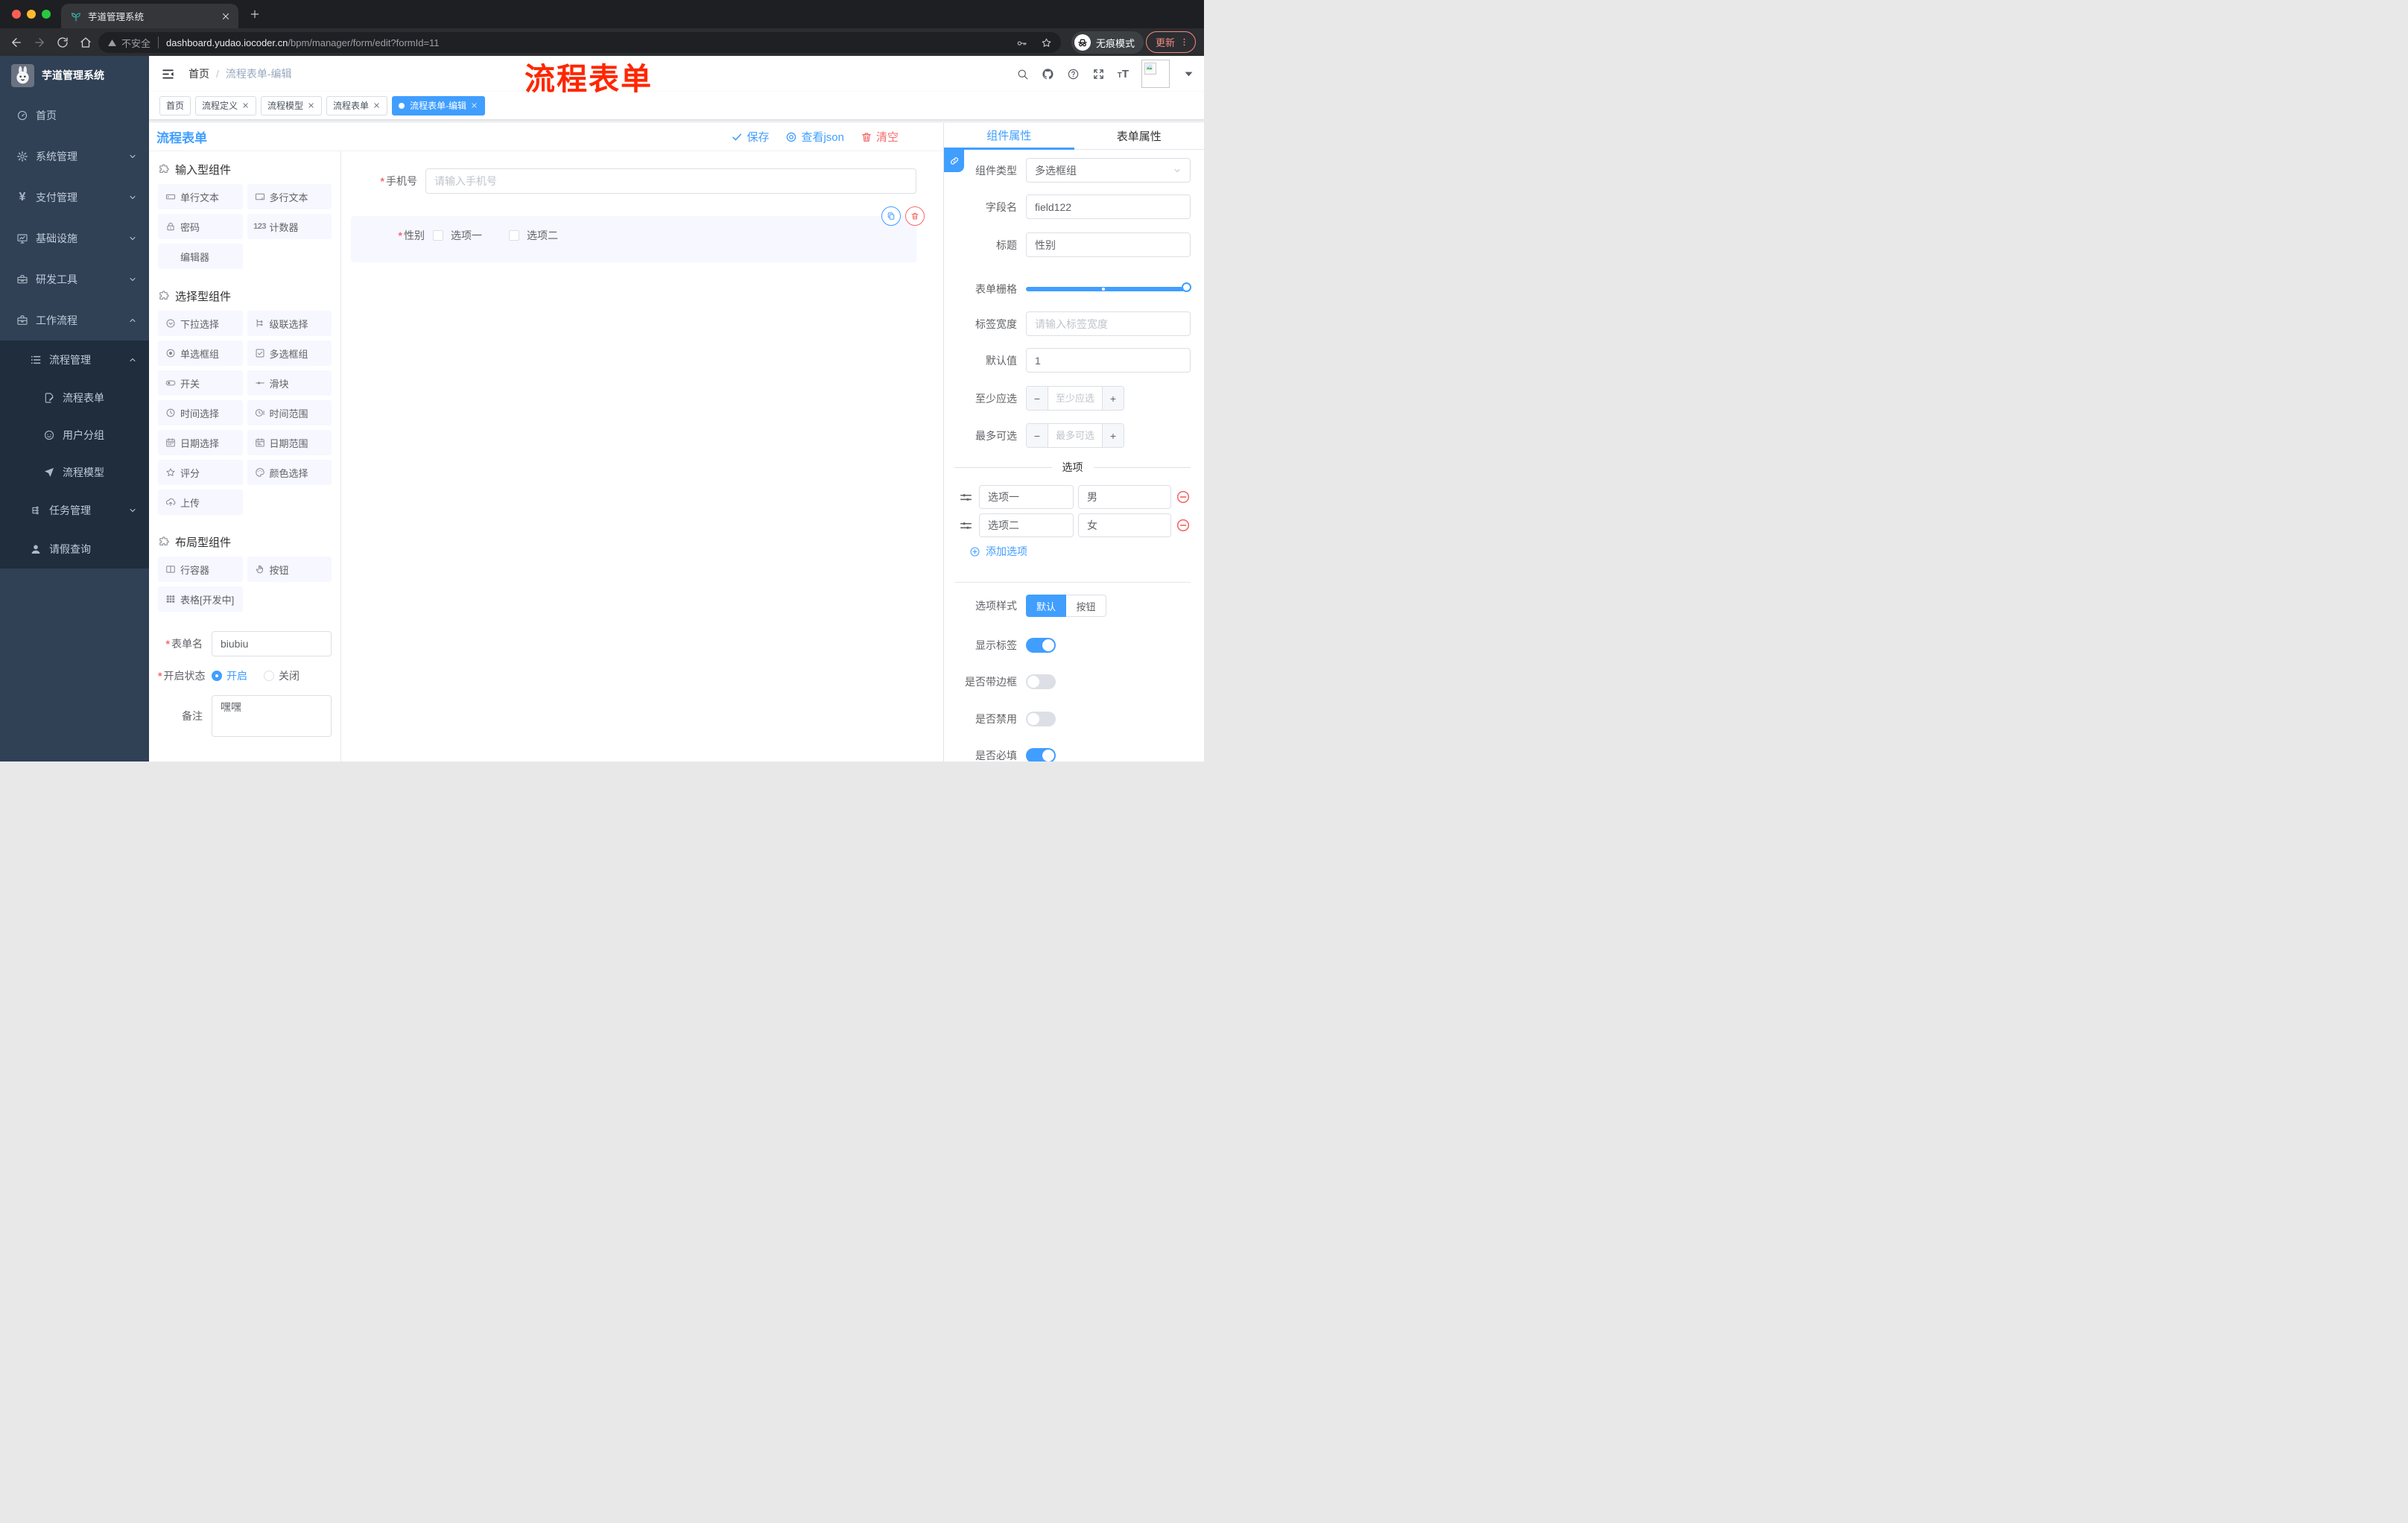  What do you see at coordinates (200, 354) in the screenshot?
I see `palette-item-单选框组: 单选框组` at bounding box center [200, 354].